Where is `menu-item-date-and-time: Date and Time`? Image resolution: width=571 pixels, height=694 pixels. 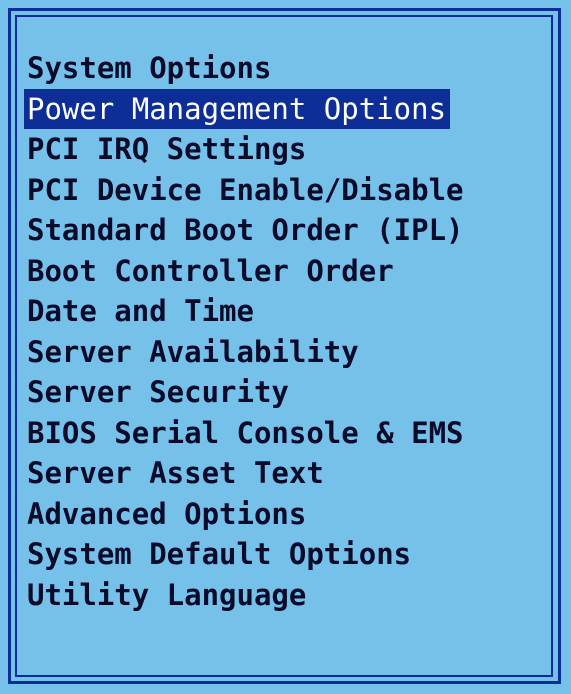 menu-item-date-and-time: Date and Time is located at coordinates (246, 311).